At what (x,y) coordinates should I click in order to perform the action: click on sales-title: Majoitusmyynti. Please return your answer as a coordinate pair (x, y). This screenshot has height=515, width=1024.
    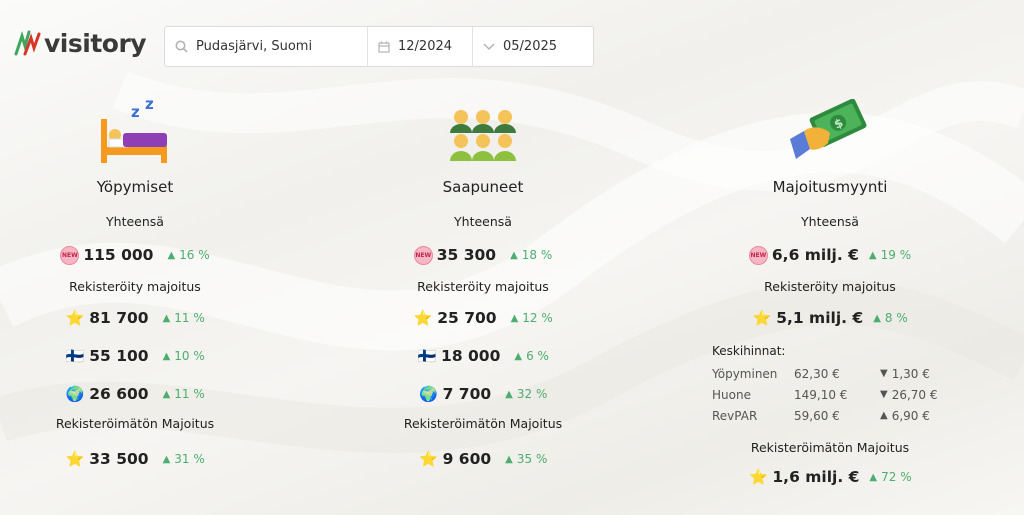
    Looking at the image, I should click on (830, 187).